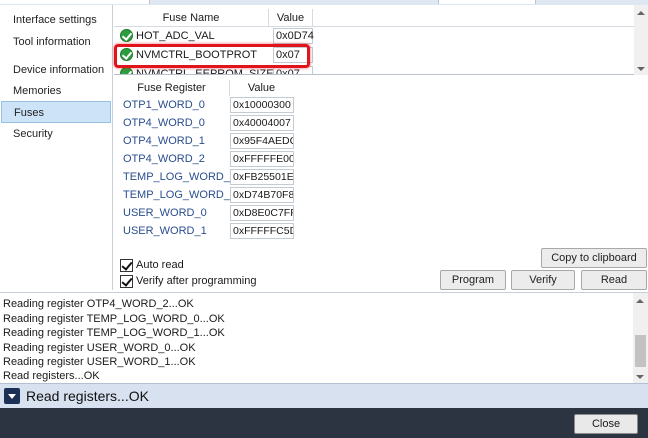 This screenshot has width=648, height=438. I want to click on register-value-field: 0xFFFFFE00, so click(262, 159).